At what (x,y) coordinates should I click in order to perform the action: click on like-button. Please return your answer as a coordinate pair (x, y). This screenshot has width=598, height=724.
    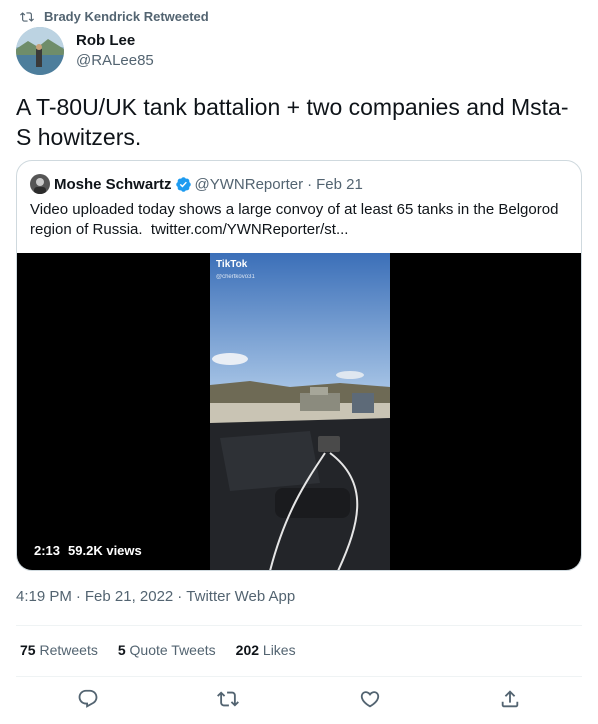
    Looking at the image, I should click on (370, 699).